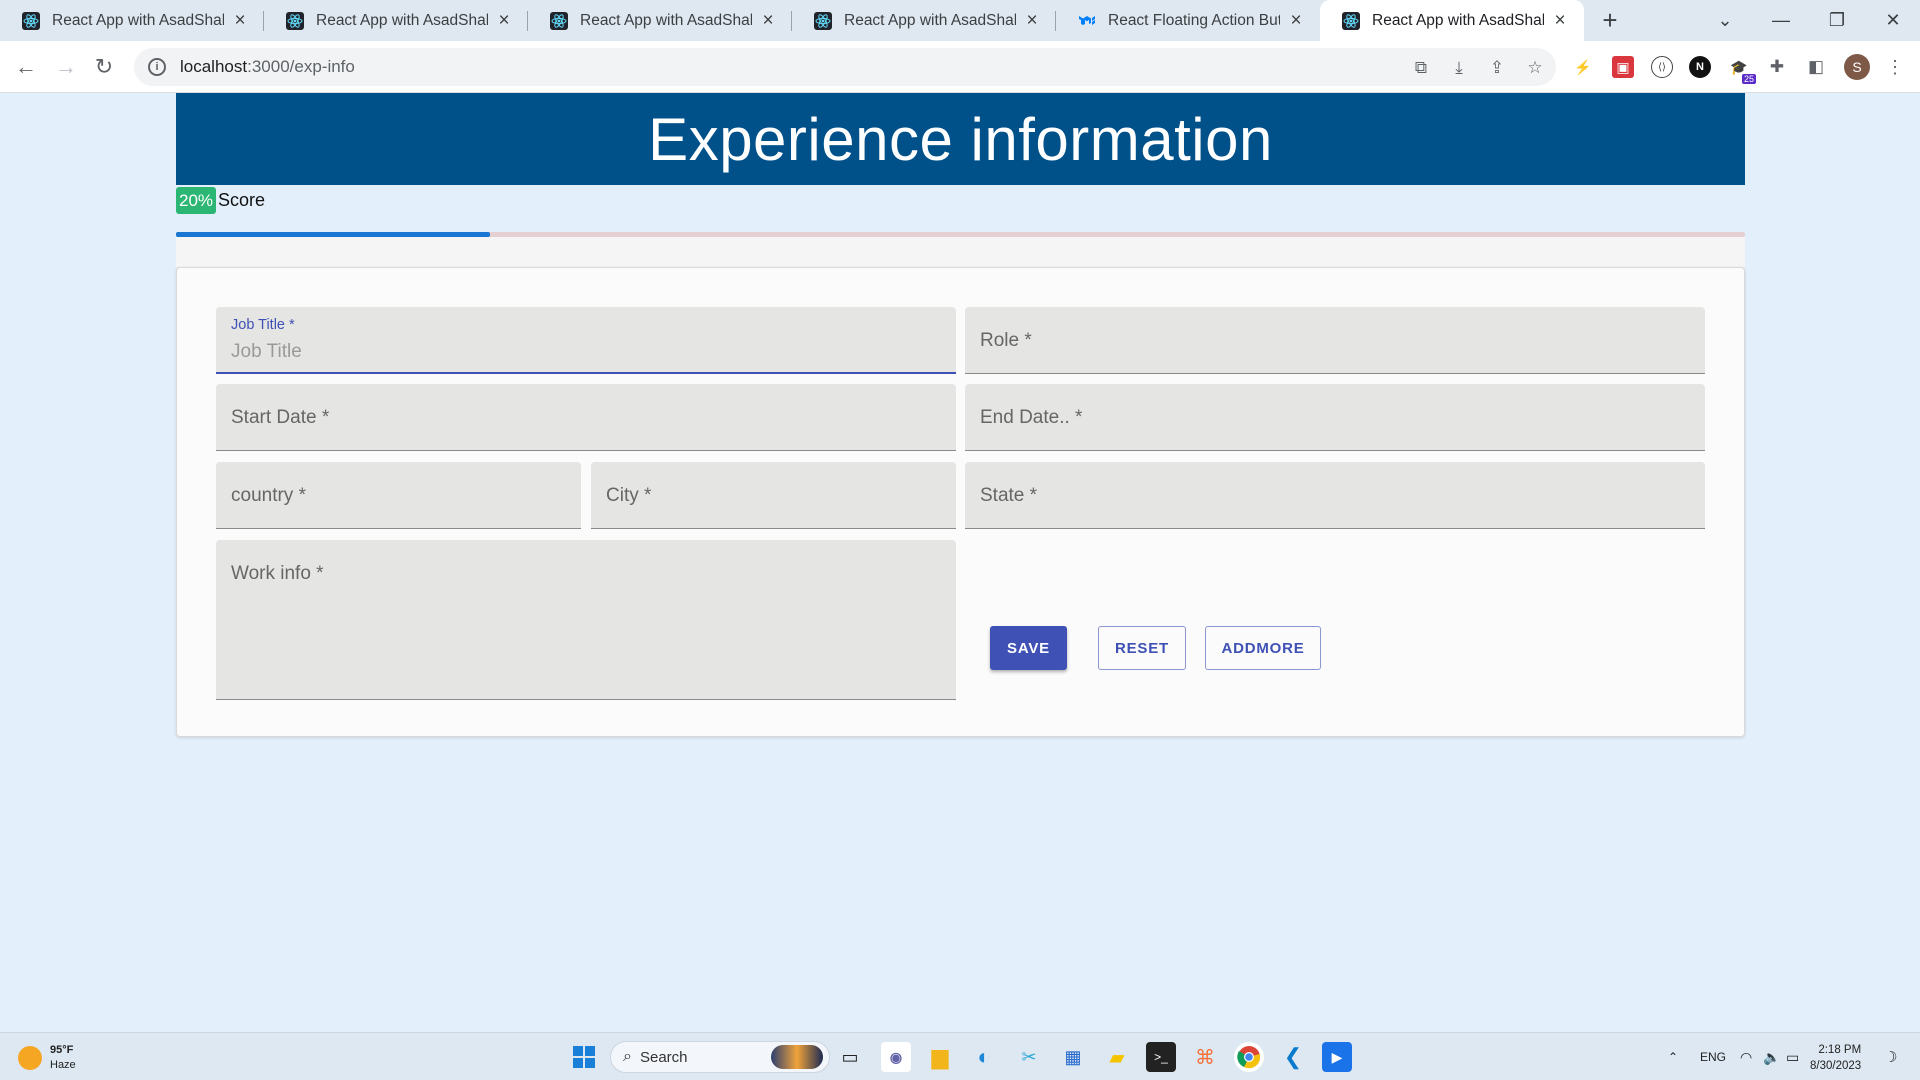  Describe the element at coordinates (1335, 340) in the screenshot. I see `role-field: Role *` at that location.